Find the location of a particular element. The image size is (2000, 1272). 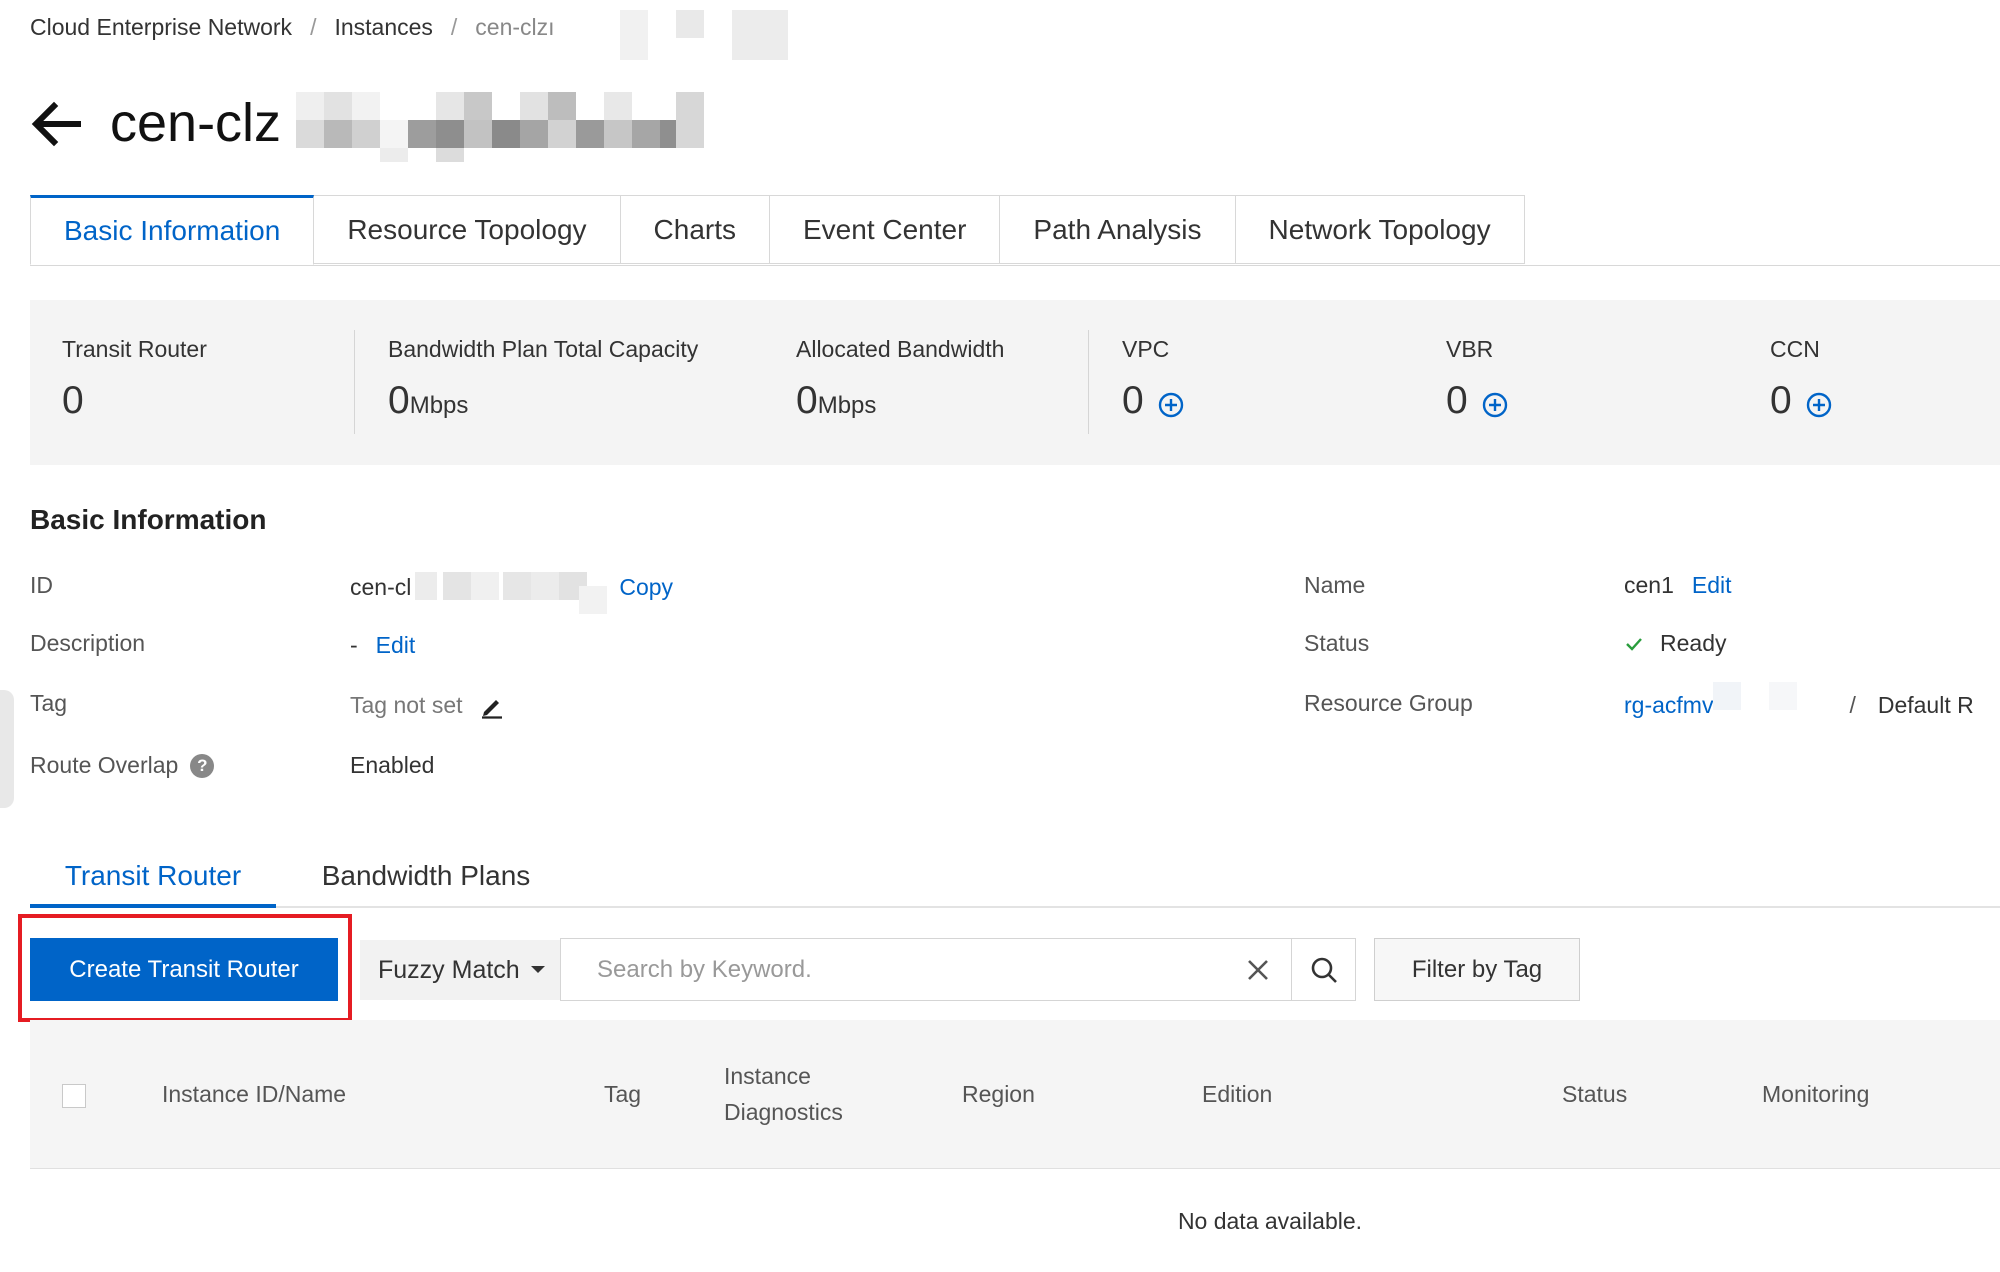

column-instance-diagnostics-line1: Instance is located at coordinates (767, 1076).